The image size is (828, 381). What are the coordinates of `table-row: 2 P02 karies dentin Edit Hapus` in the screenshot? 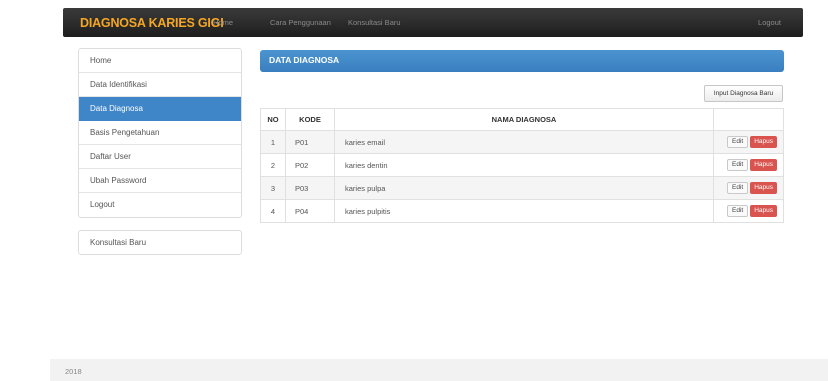 It's located at (522, 165).